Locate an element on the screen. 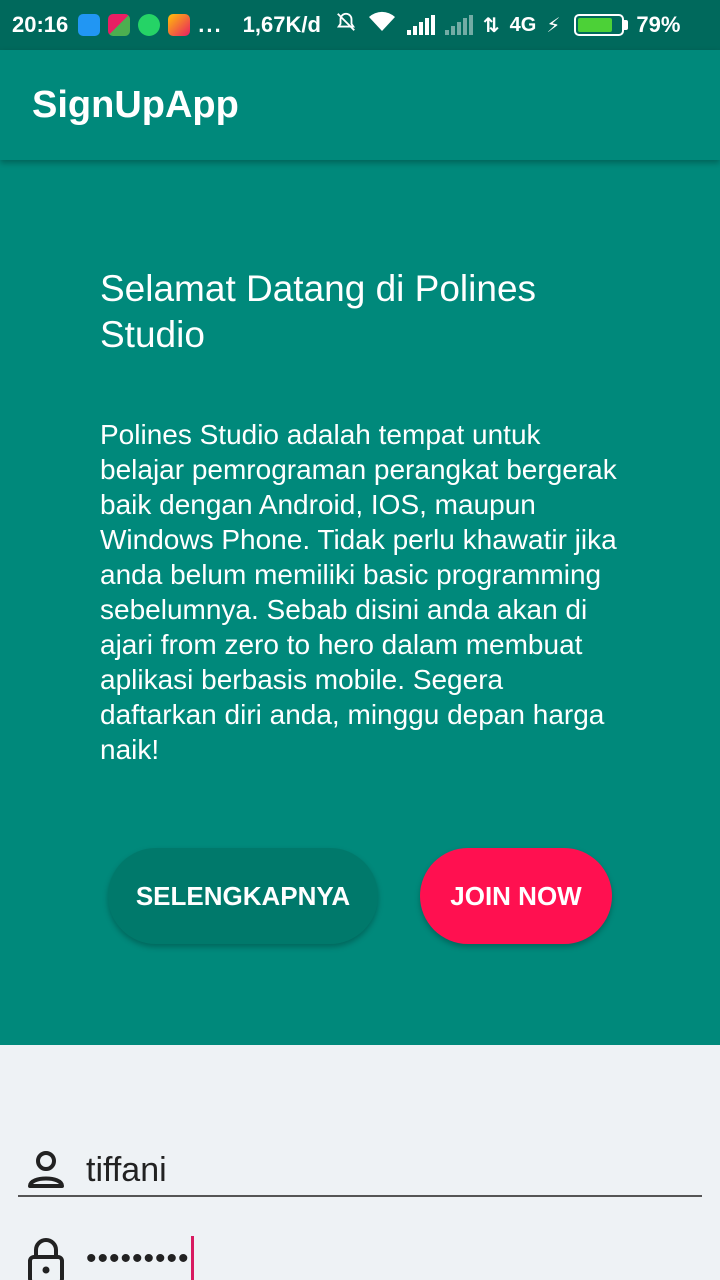  text-cursor is located at coordinates (192, 1258).